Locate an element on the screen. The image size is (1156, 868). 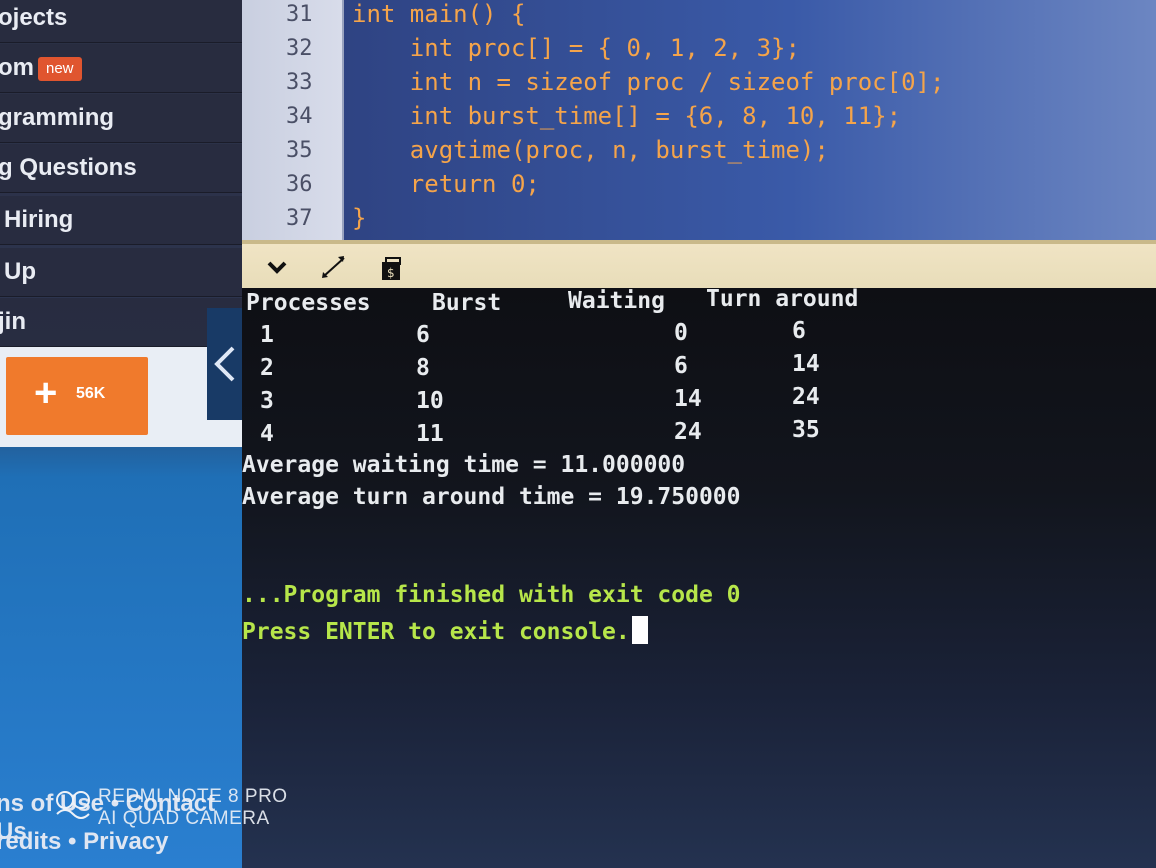
sidebar-item-questions: g Questions is located at coordinates (121, 168).